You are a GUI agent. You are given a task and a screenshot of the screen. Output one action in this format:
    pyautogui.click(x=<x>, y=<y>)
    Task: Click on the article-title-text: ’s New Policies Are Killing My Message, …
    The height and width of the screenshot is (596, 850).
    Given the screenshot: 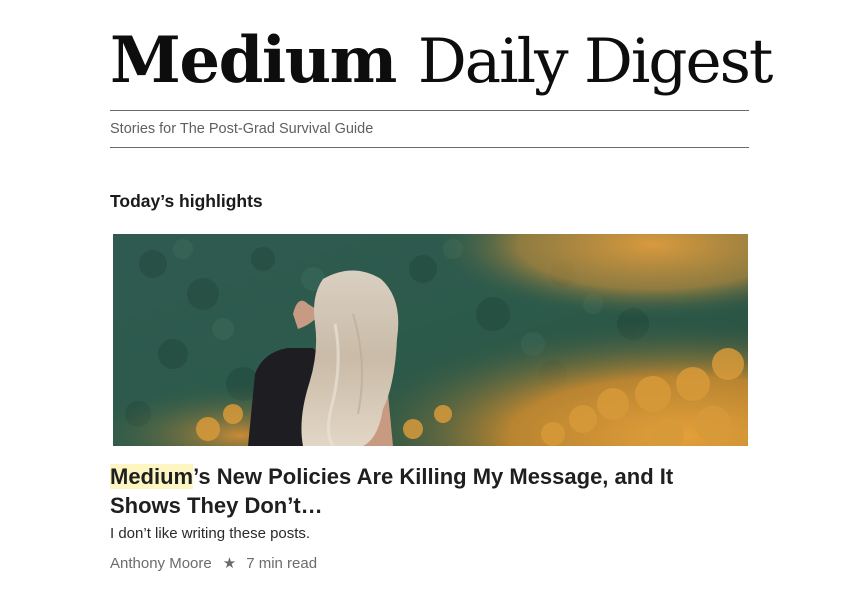 What is the action you would take?
    pyautogui.click(x=392, y=491)
    